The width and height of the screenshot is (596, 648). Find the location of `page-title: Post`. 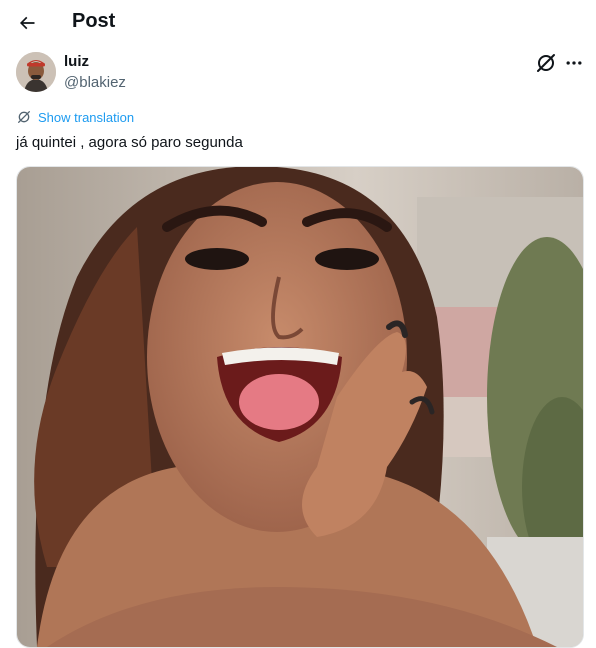

page-title: Post is located at coordinates (94, 21).